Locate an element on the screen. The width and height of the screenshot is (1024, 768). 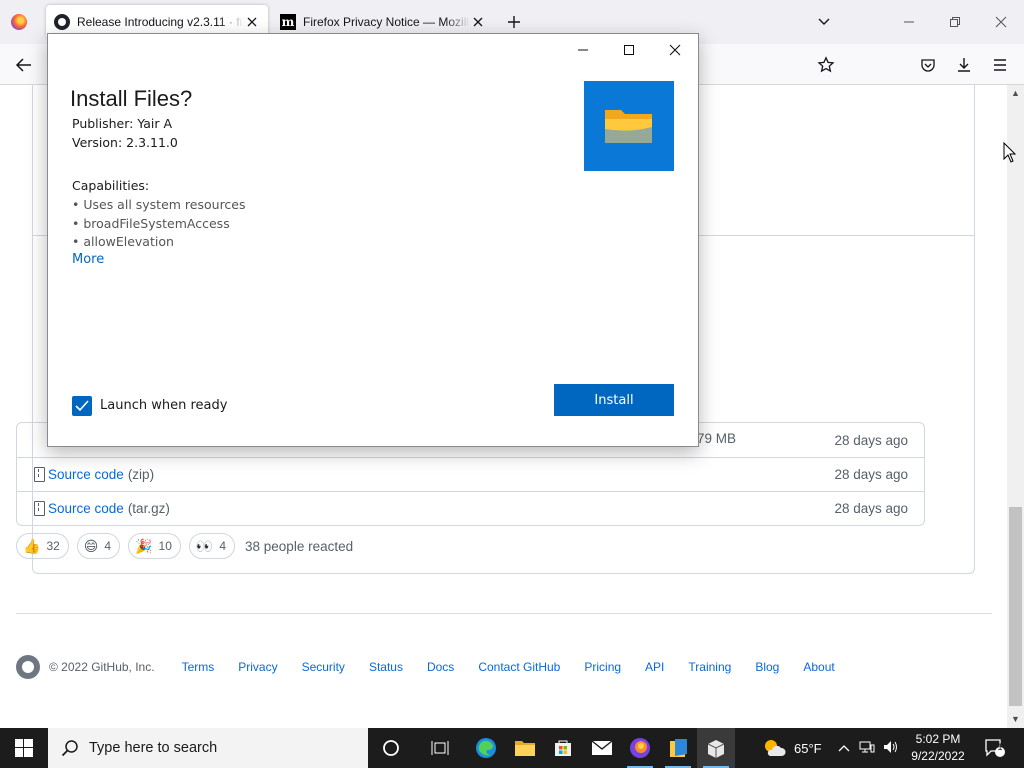
search-icon is located at coordinates (69, 748).